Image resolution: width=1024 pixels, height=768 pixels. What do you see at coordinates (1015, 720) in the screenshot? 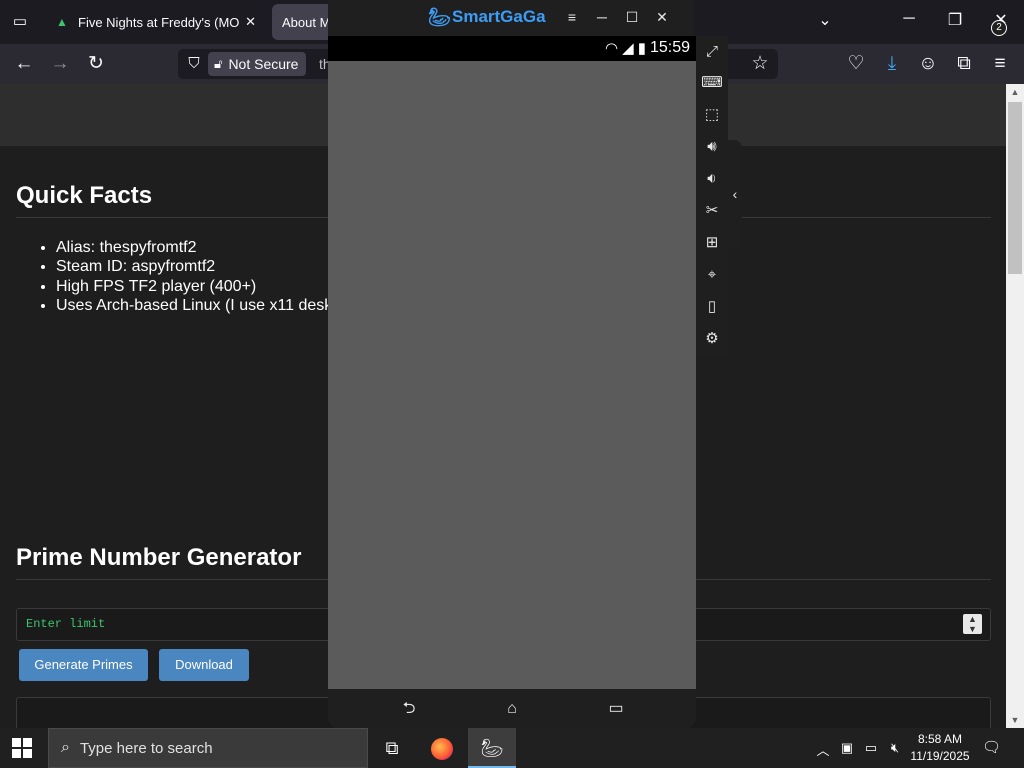
I see `scroll-down-icon: ▼` at bounding box center [1015, 720].